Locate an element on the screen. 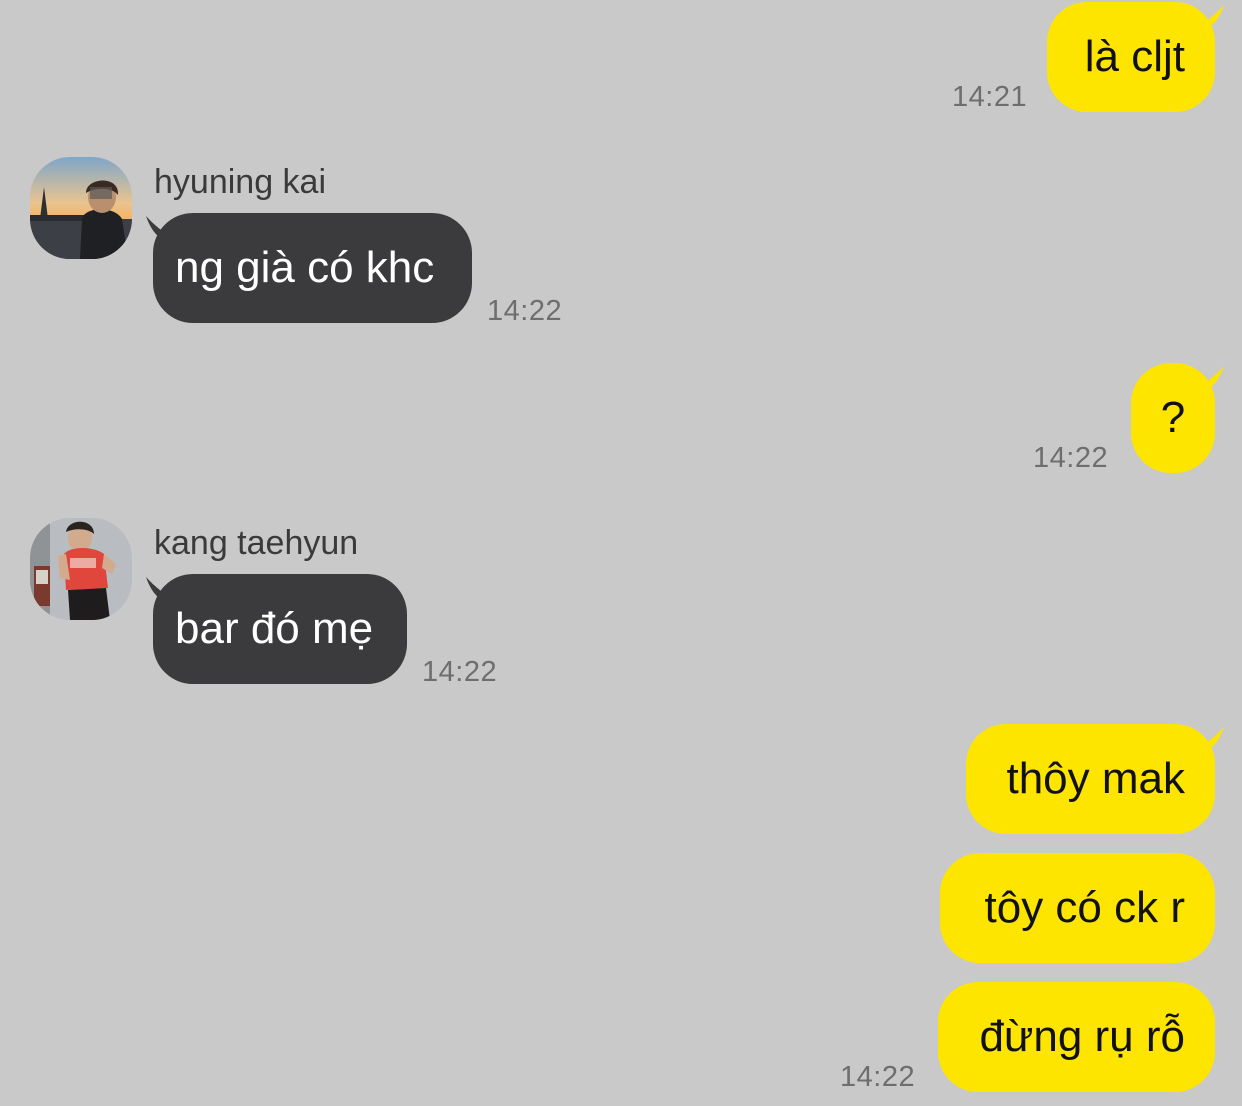 The image size is (1242, 1106). message-text: là cljt is located at coordinates (1134, 56).